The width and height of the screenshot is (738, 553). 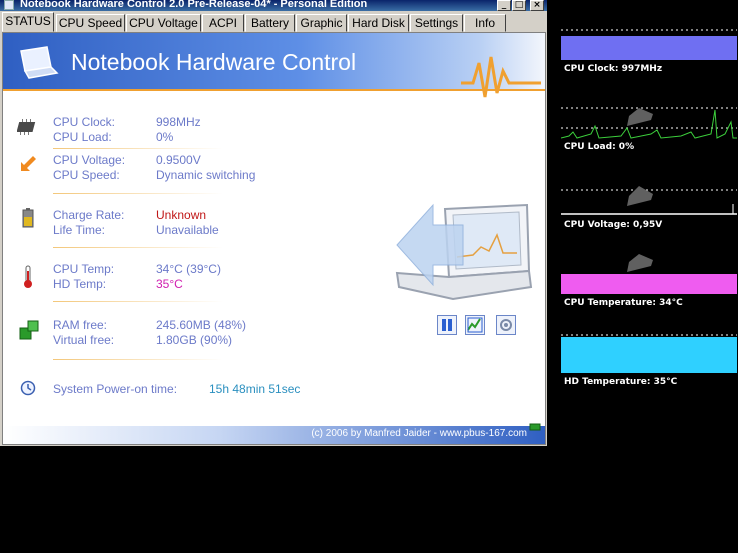 I want to click on graph-icon, so click(x=475, y=325).